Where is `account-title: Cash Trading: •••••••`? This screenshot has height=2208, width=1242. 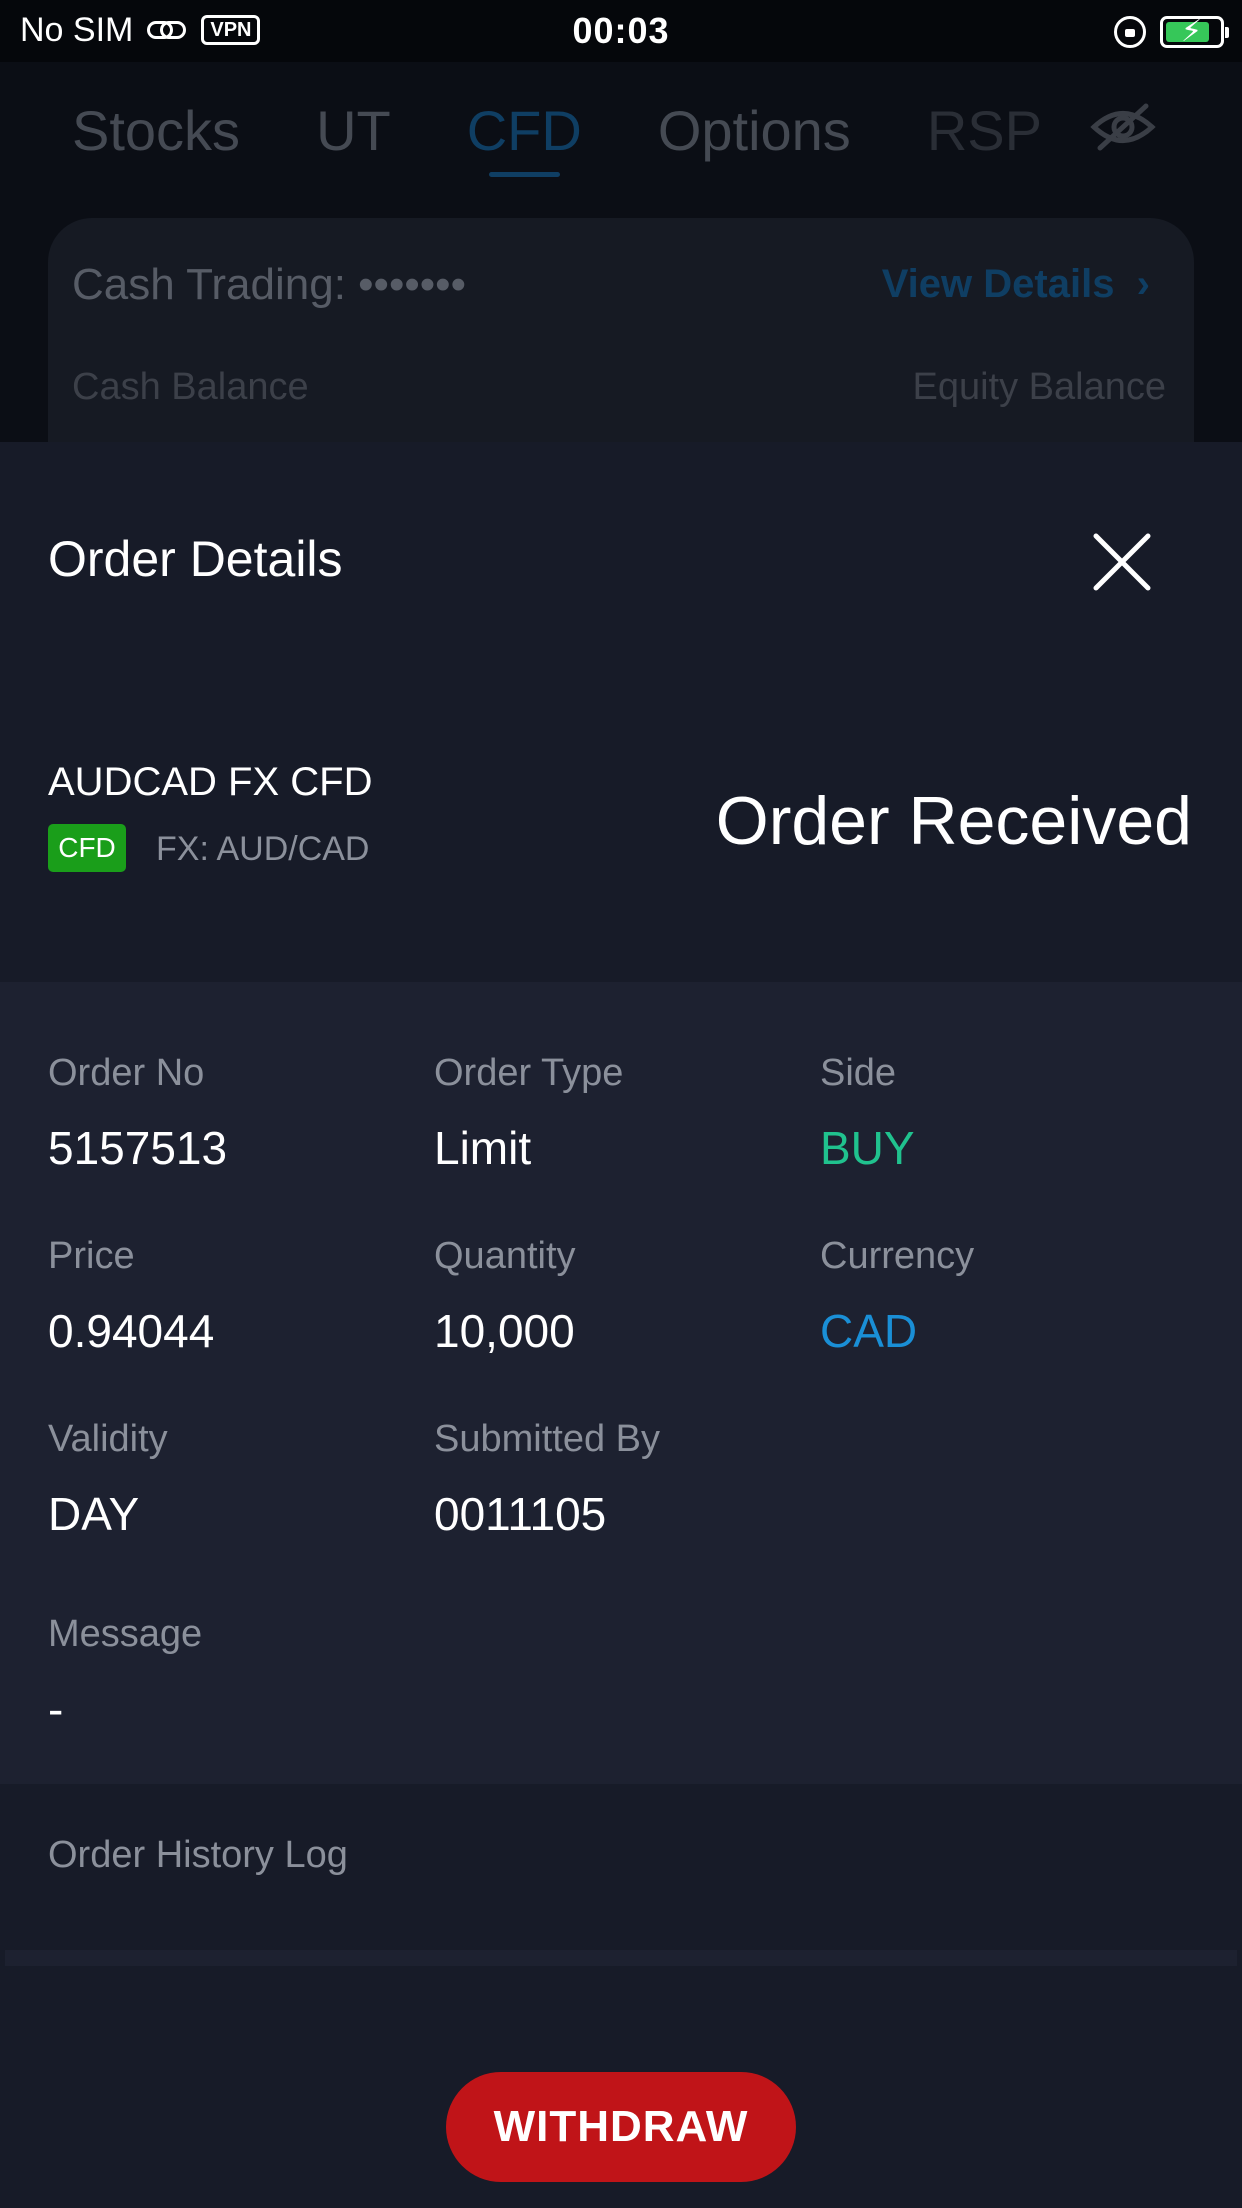 account-title: Cash Trading: ••••••• is located at coordinates (269, 284).